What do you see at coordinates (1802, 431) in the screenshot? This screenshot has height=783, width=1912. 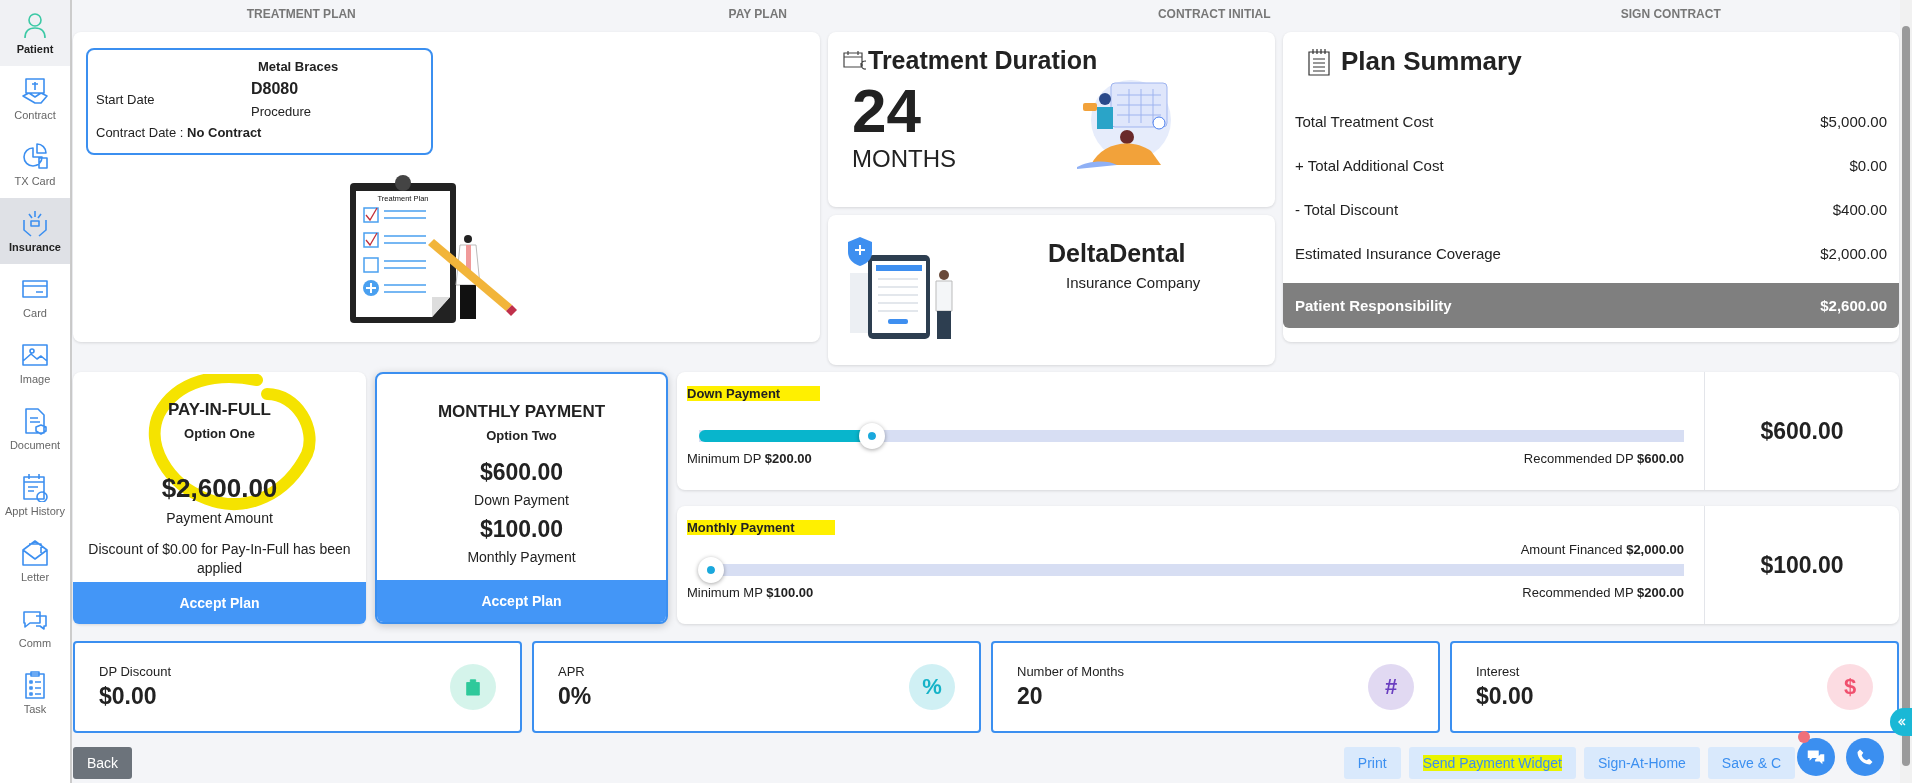 I see `slider-value: $600.00` at bounding box center [1802, 431].